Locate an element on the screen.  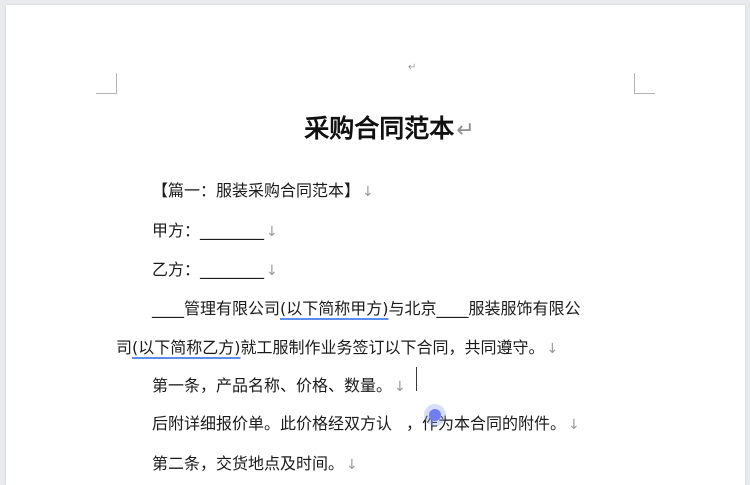
document-title: 采购合同范本↵ is located at coordinates (375, 127).